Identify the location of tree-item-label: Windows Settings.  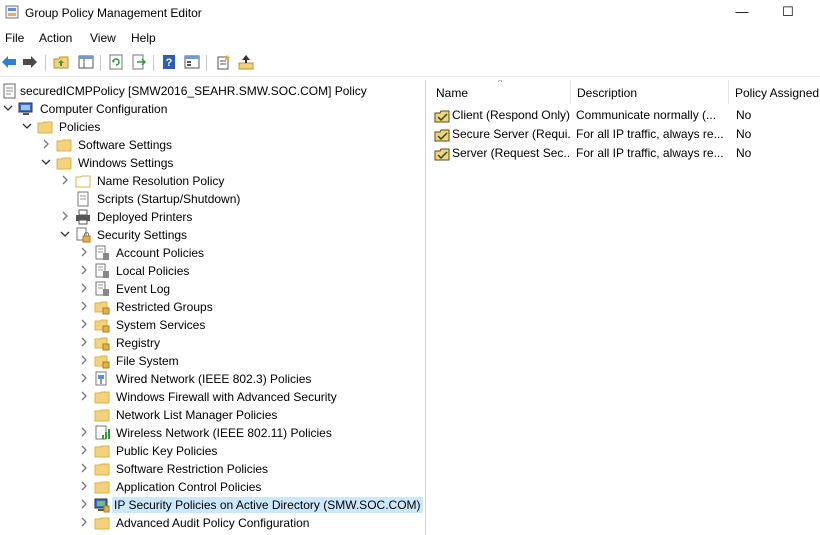
(126, 163).